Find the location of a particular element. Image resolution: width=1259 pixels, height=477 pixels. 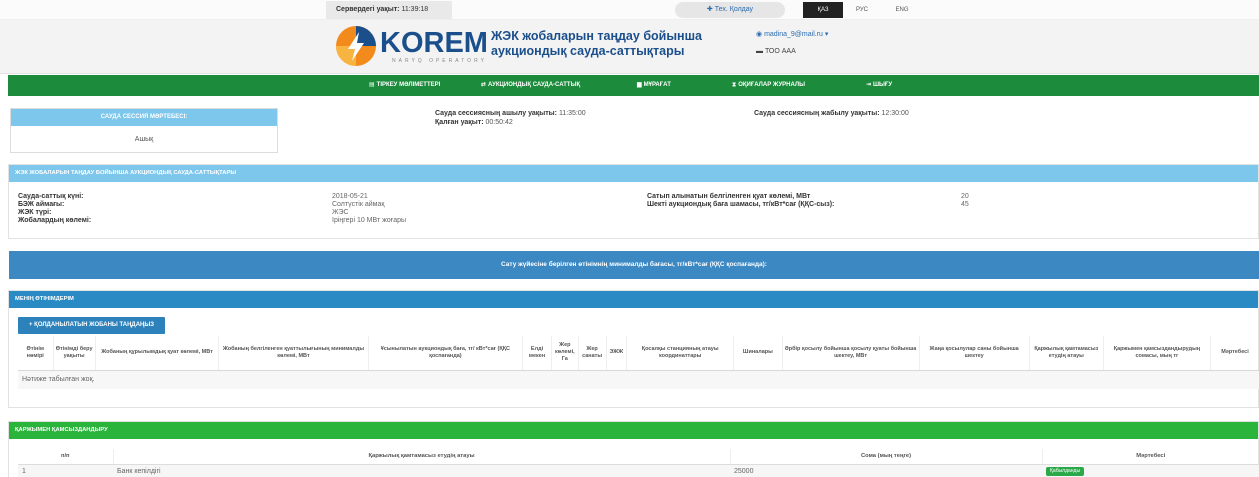

col-power-line: ЭЖЖ is located at coordinates (617, 353).